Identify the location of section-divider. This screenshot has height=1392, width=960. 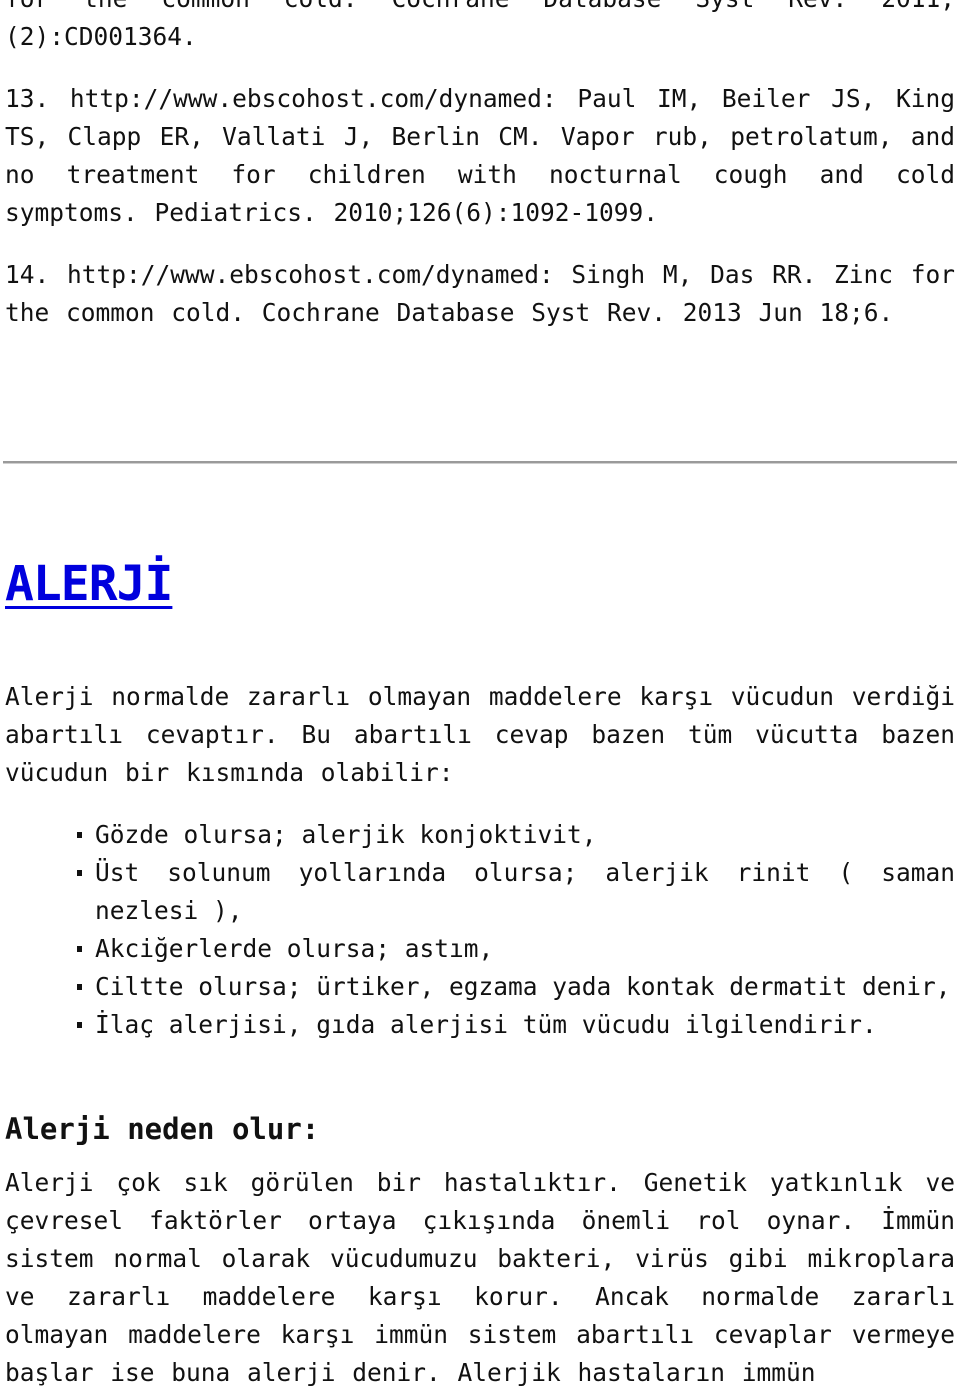
(480, 462).